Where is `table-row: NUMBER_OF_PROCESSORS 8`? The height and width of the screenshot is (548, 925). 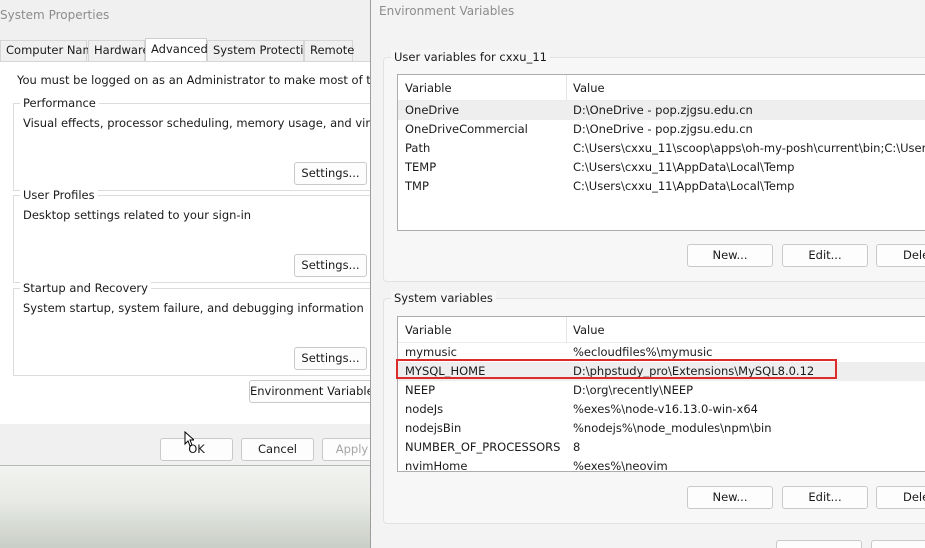 table-row: NUMBER_OF_PROCESSORS 8 is located at coordinates (661, 447).